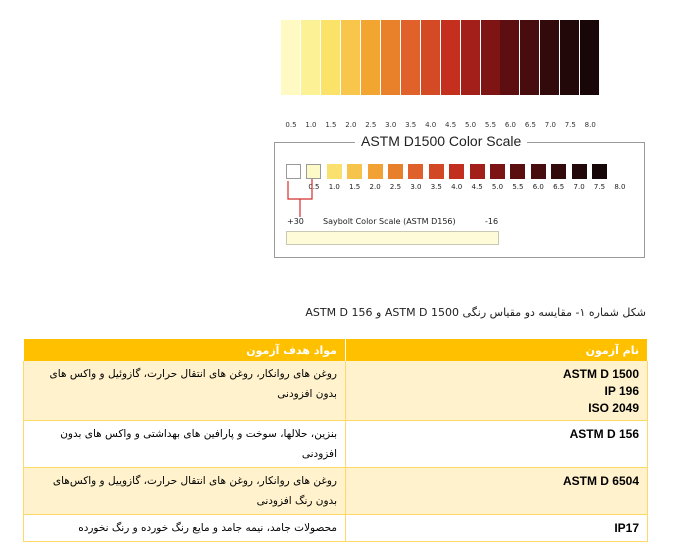  What do you see at coordinates (295, 221) in the screenshot?
I see `saybolt-max-label: +30` at bounding box center [295, 221].